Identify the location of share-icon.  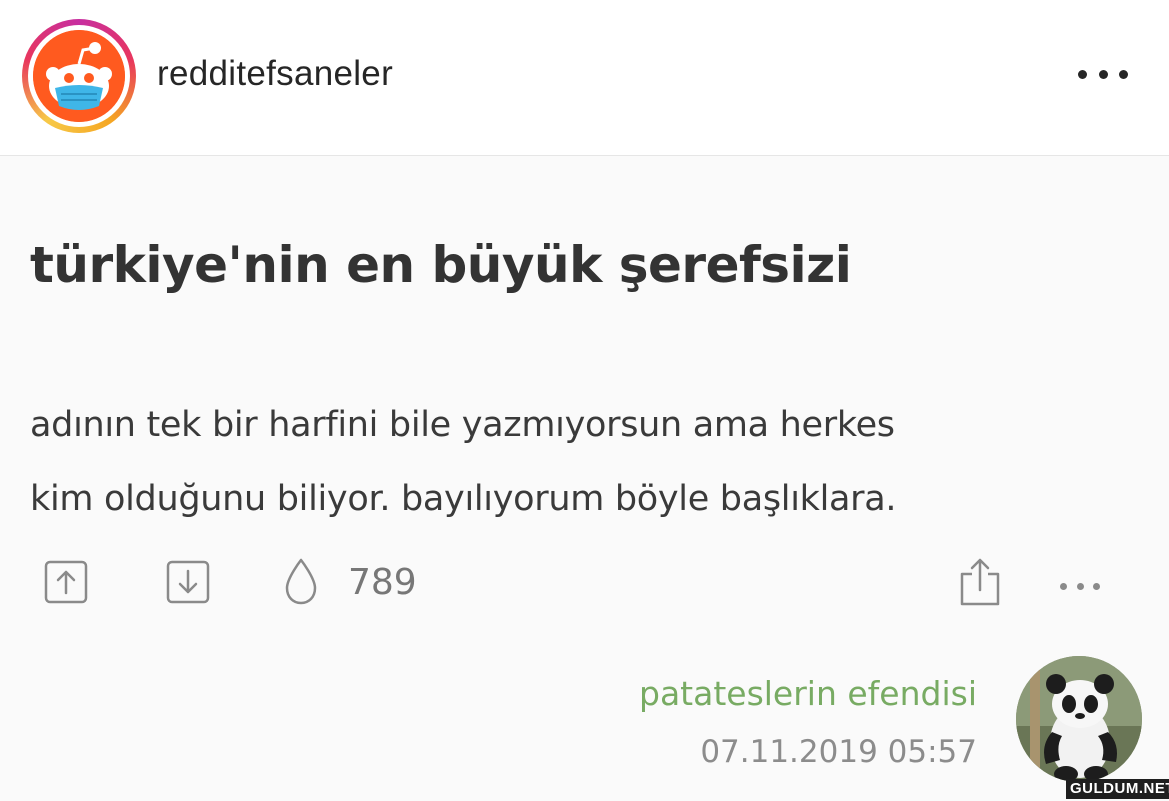
(980, 584).